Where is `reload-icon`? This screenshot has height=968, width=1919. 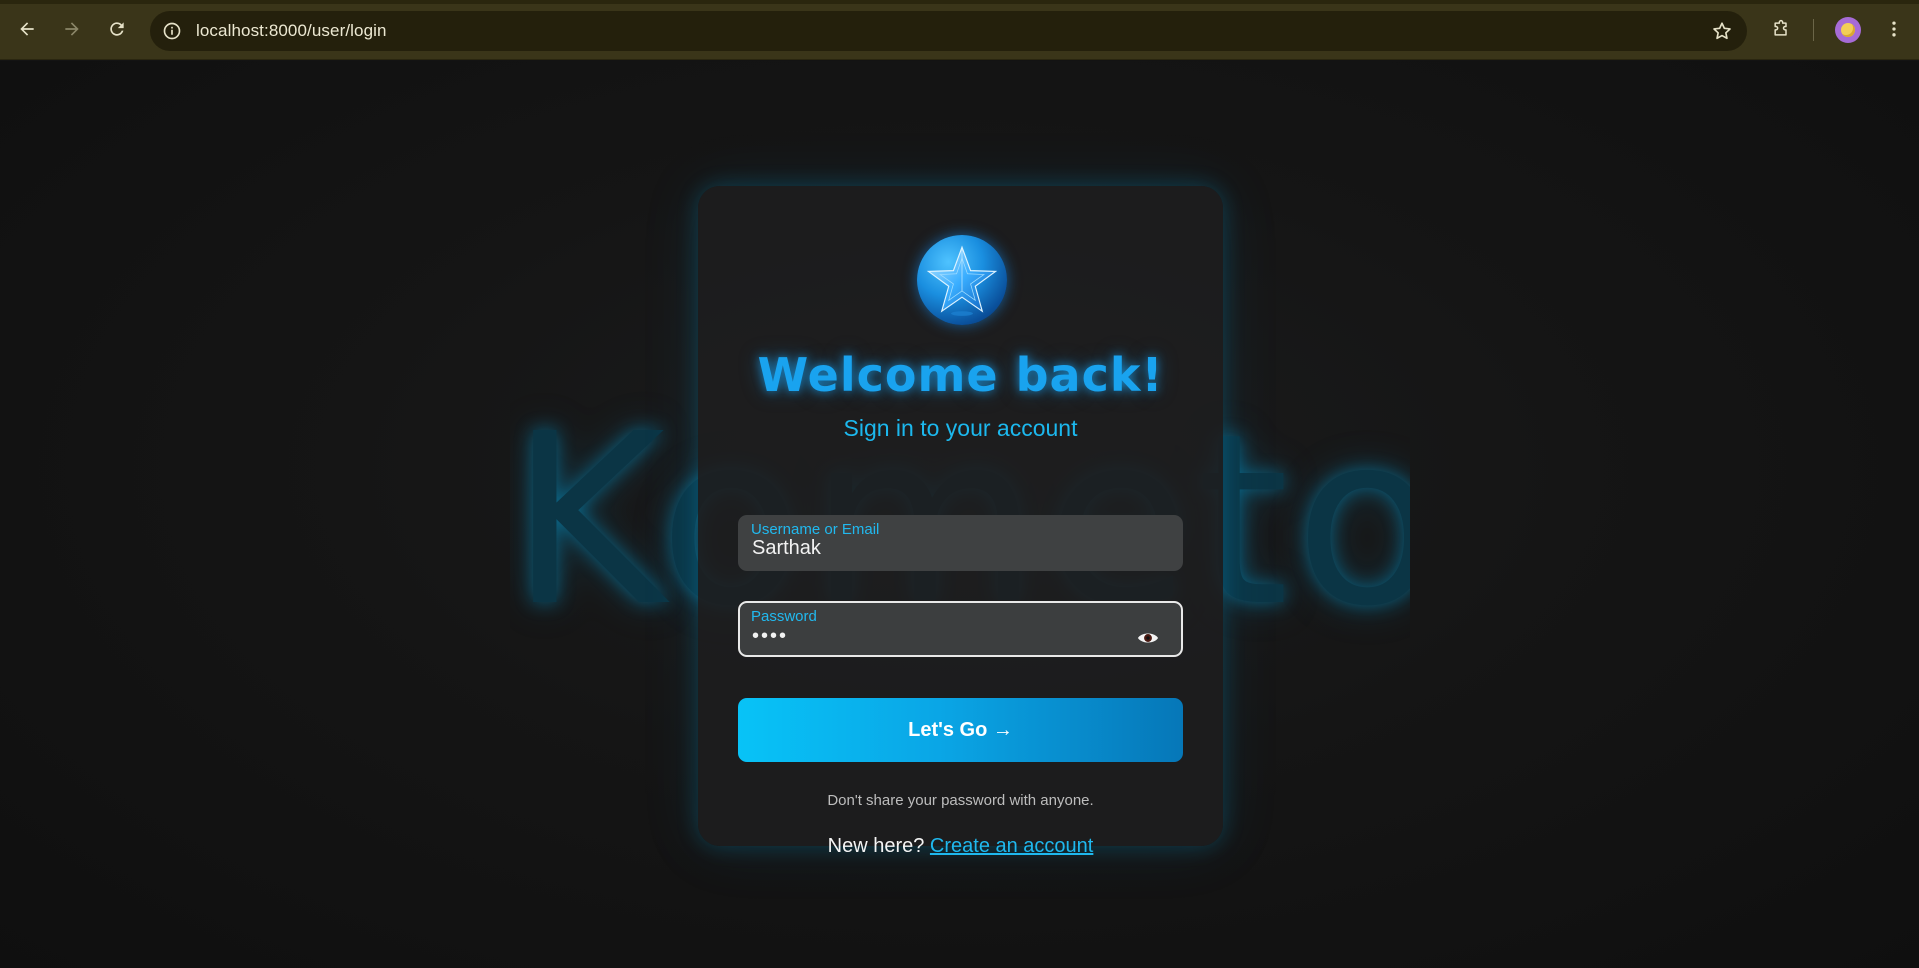
reload-icon is located at coordinates (117, 29).